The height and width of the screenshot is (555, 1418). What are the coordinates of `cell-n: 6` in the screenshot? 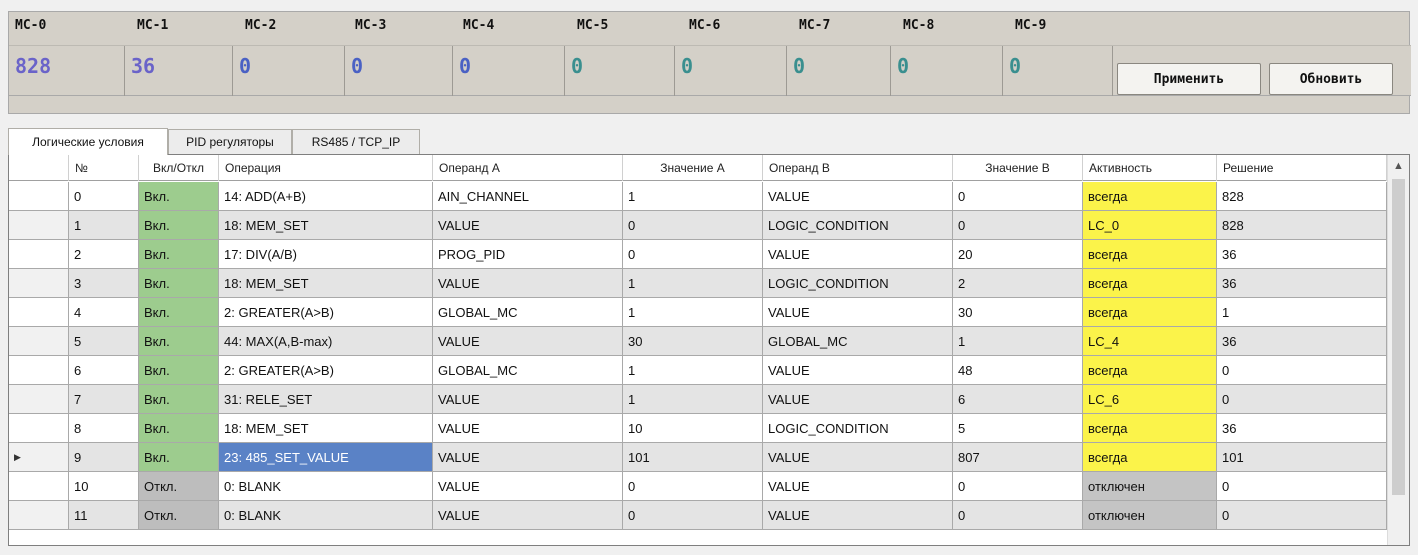 It's located at (104, 370).